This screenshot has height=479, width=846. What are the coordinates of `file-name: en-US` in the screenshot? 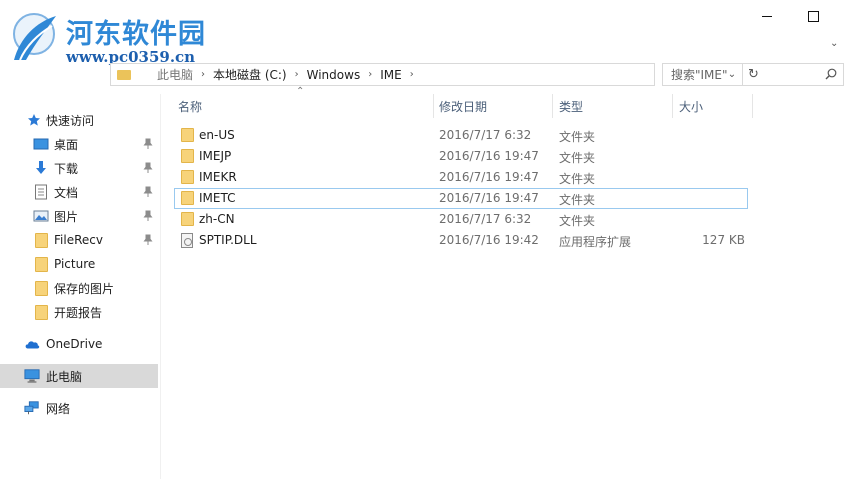 It's located at (217, 135).